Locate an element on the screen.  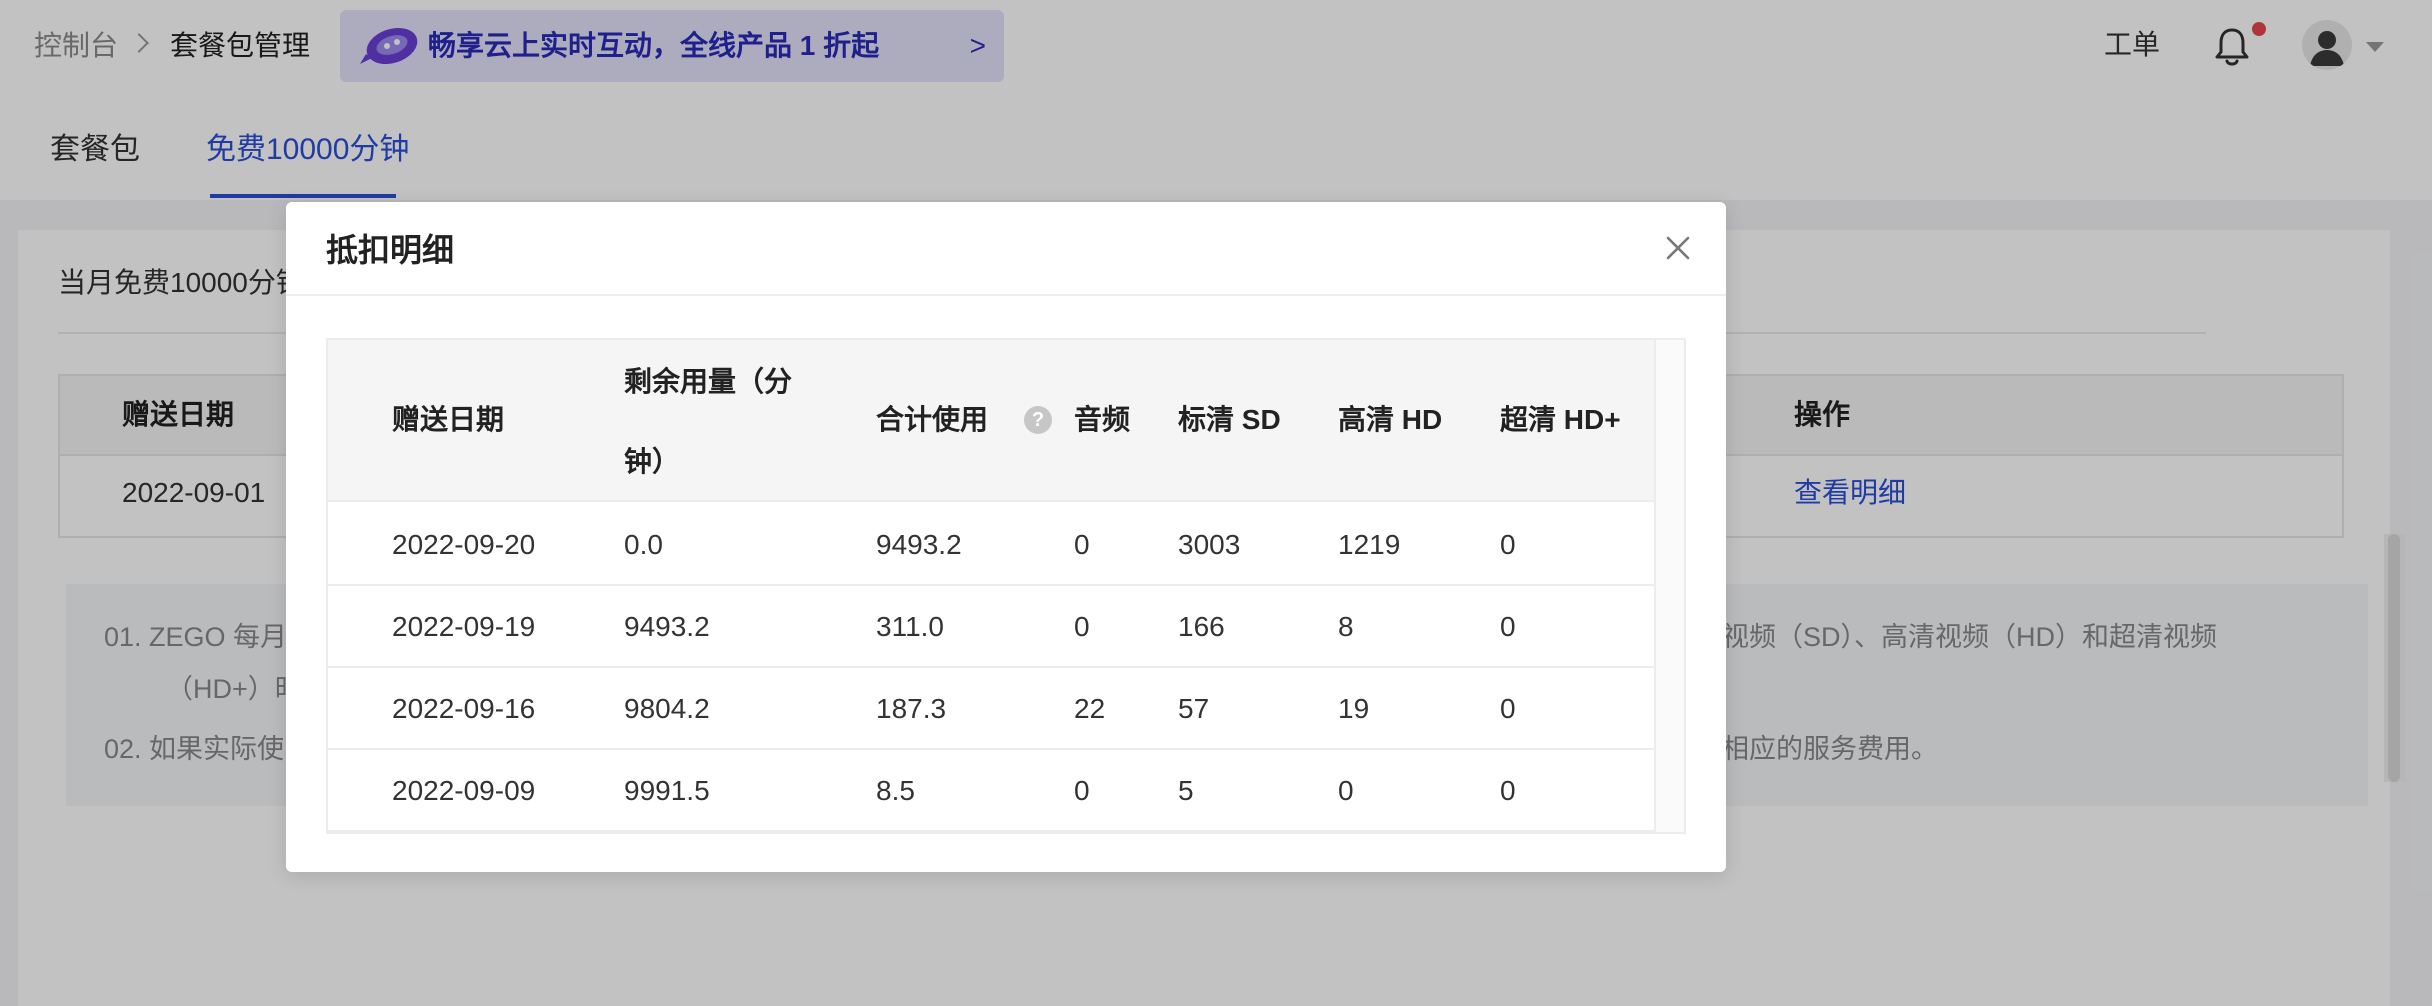
cell-total-used: 311.0 is located at coordinates (910, 626).